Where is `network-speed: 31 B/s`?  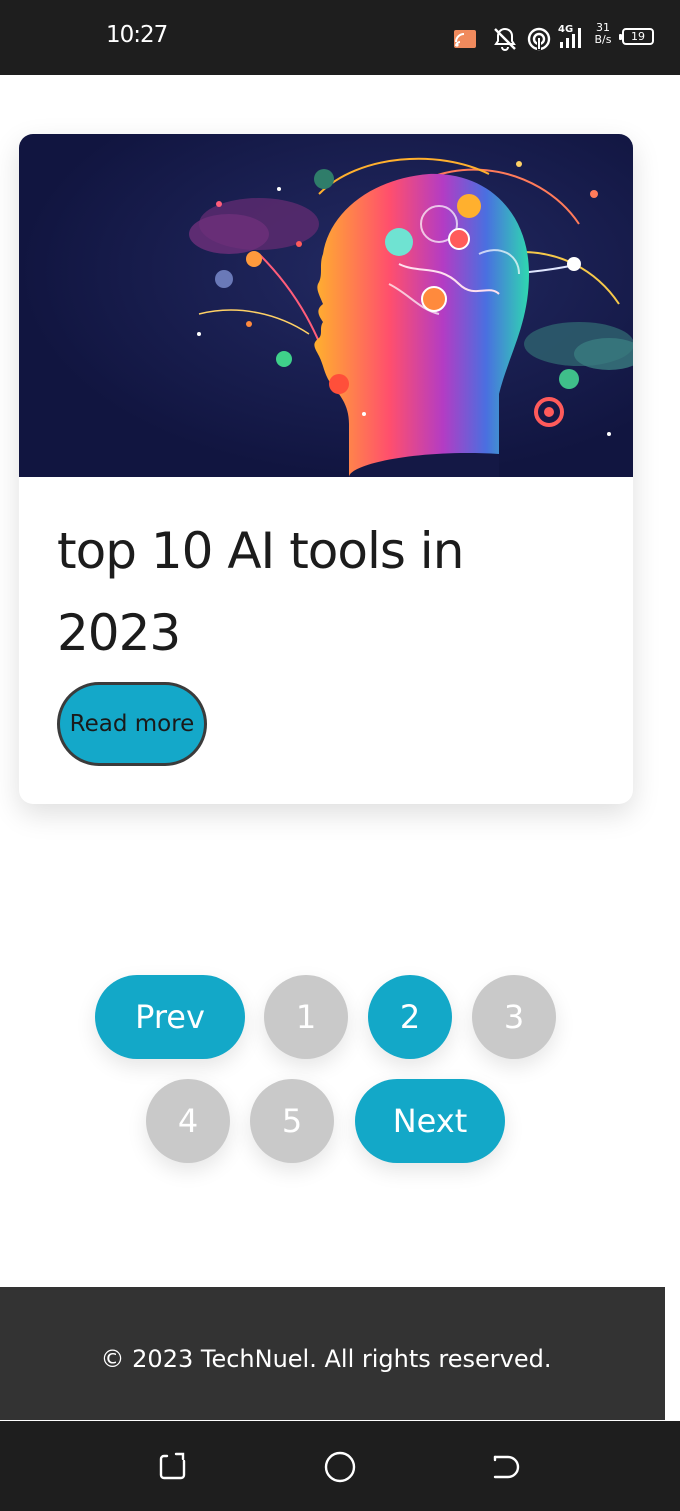
network-speed: 31 B/s is located at coordinates (603, 34).